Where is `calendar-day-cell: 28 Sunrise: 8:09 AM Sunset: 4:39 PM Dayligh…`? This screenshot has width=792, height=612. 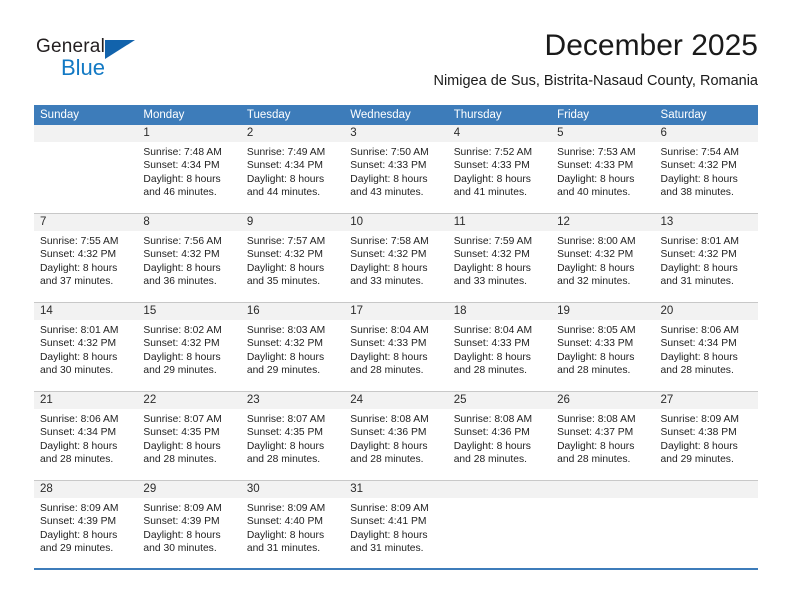 calendar-day-cell: 28 Sunrise: 8:09 AM Sunset: 4:39 PM Dayligh… is located at coordinates (86, 524).